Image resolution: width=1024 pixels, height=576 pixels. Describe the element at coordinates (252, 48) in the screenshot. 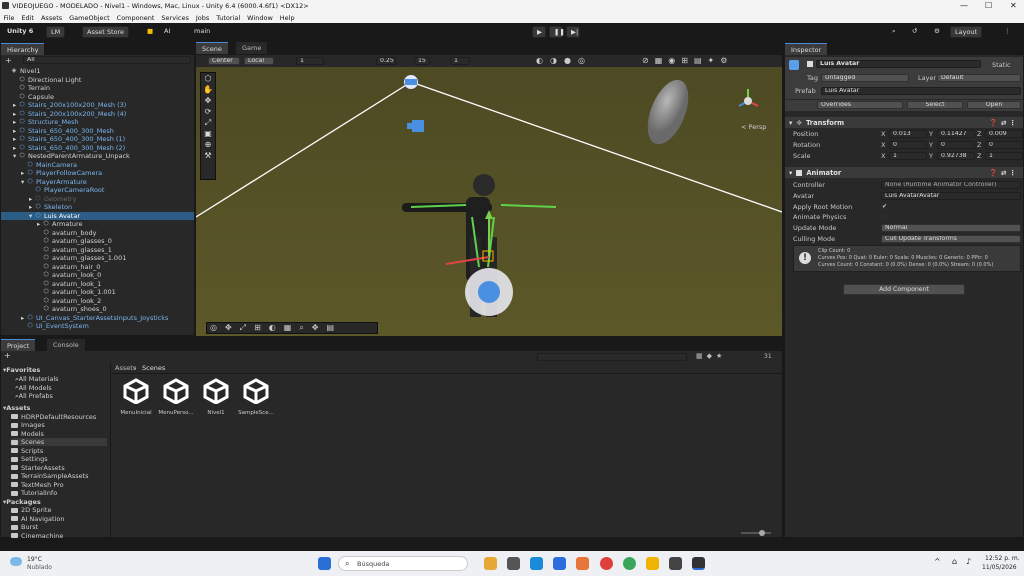

I see `tab-game: Game` at that location.